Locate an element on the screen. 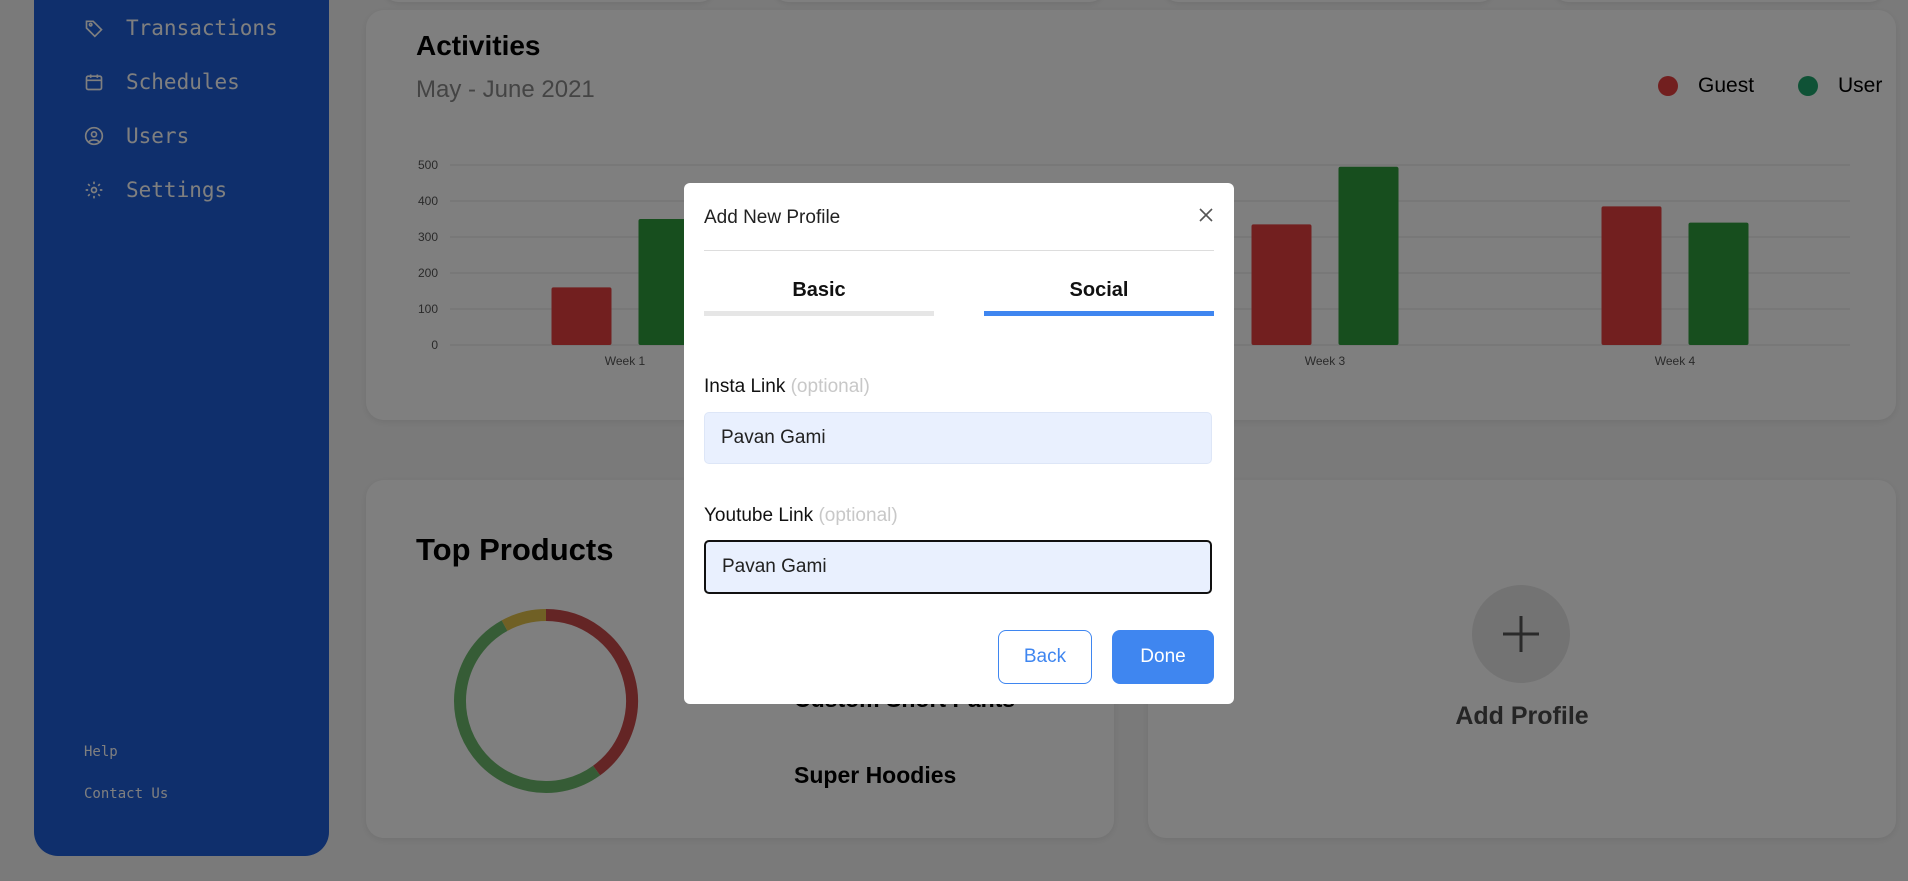 Image resolution: width=1908 pixels, height=881 pixels. modal-title: Add New Profile is located at coordinates (772, 217).